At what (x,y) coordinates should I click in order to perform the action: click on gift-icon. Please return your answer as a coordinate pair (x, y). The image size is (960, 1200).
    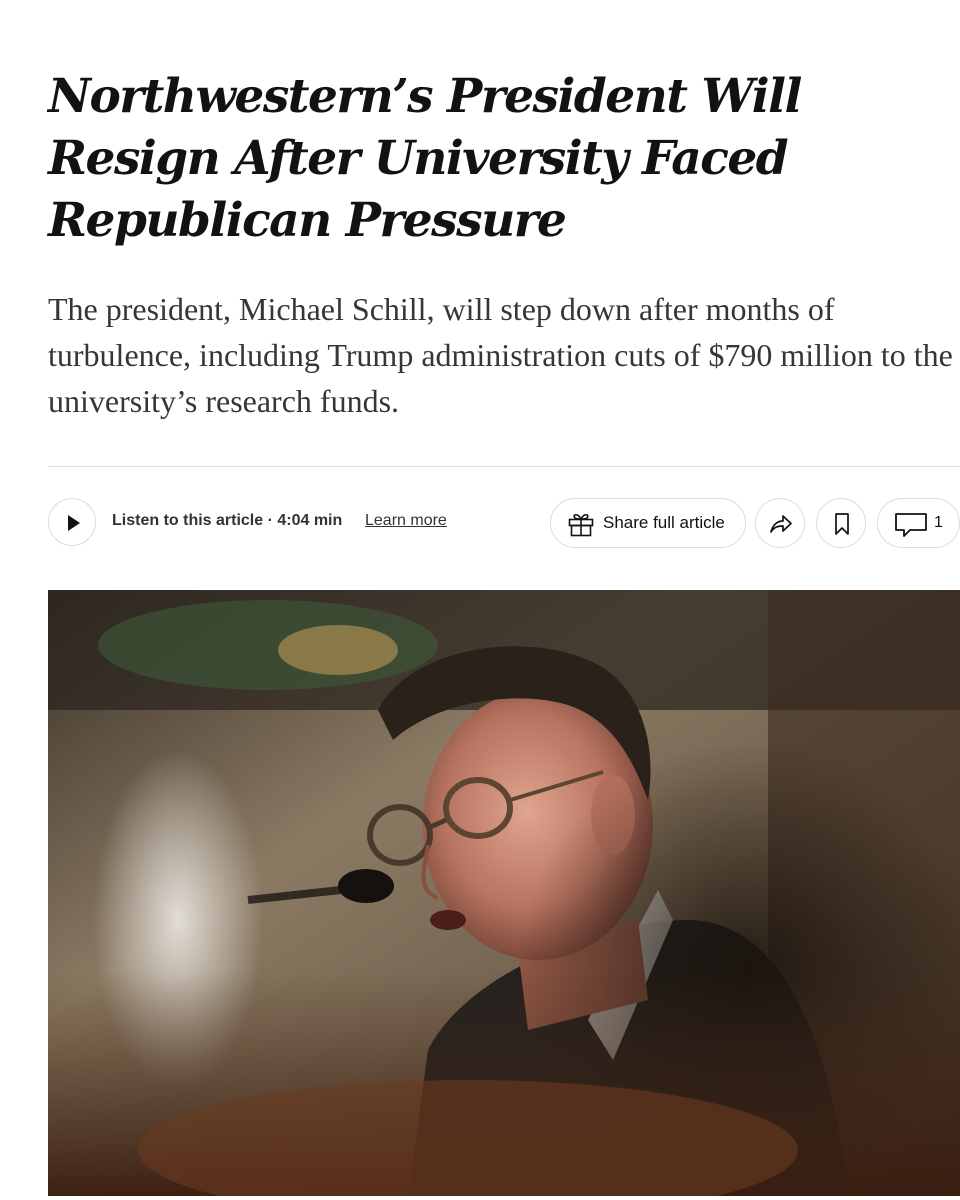
    Looking at the image, I should click on (581, 525).